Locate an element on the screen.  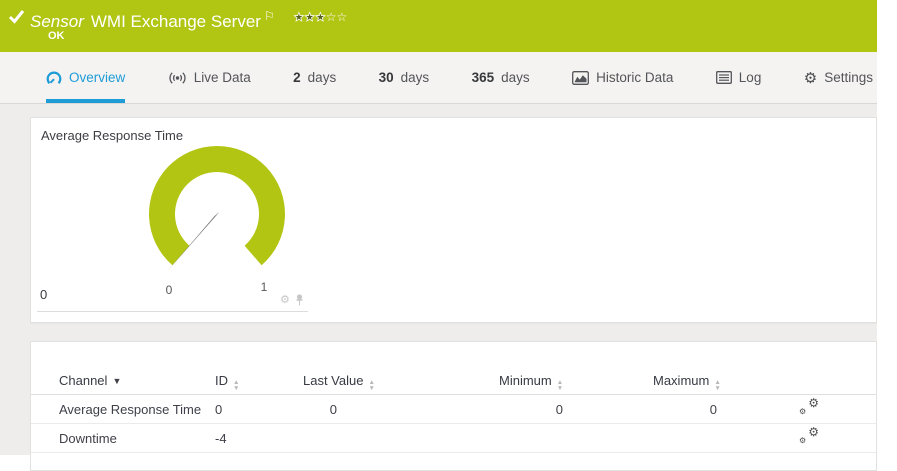
tab-label: Historic Data is located at coordinates (635, 77).